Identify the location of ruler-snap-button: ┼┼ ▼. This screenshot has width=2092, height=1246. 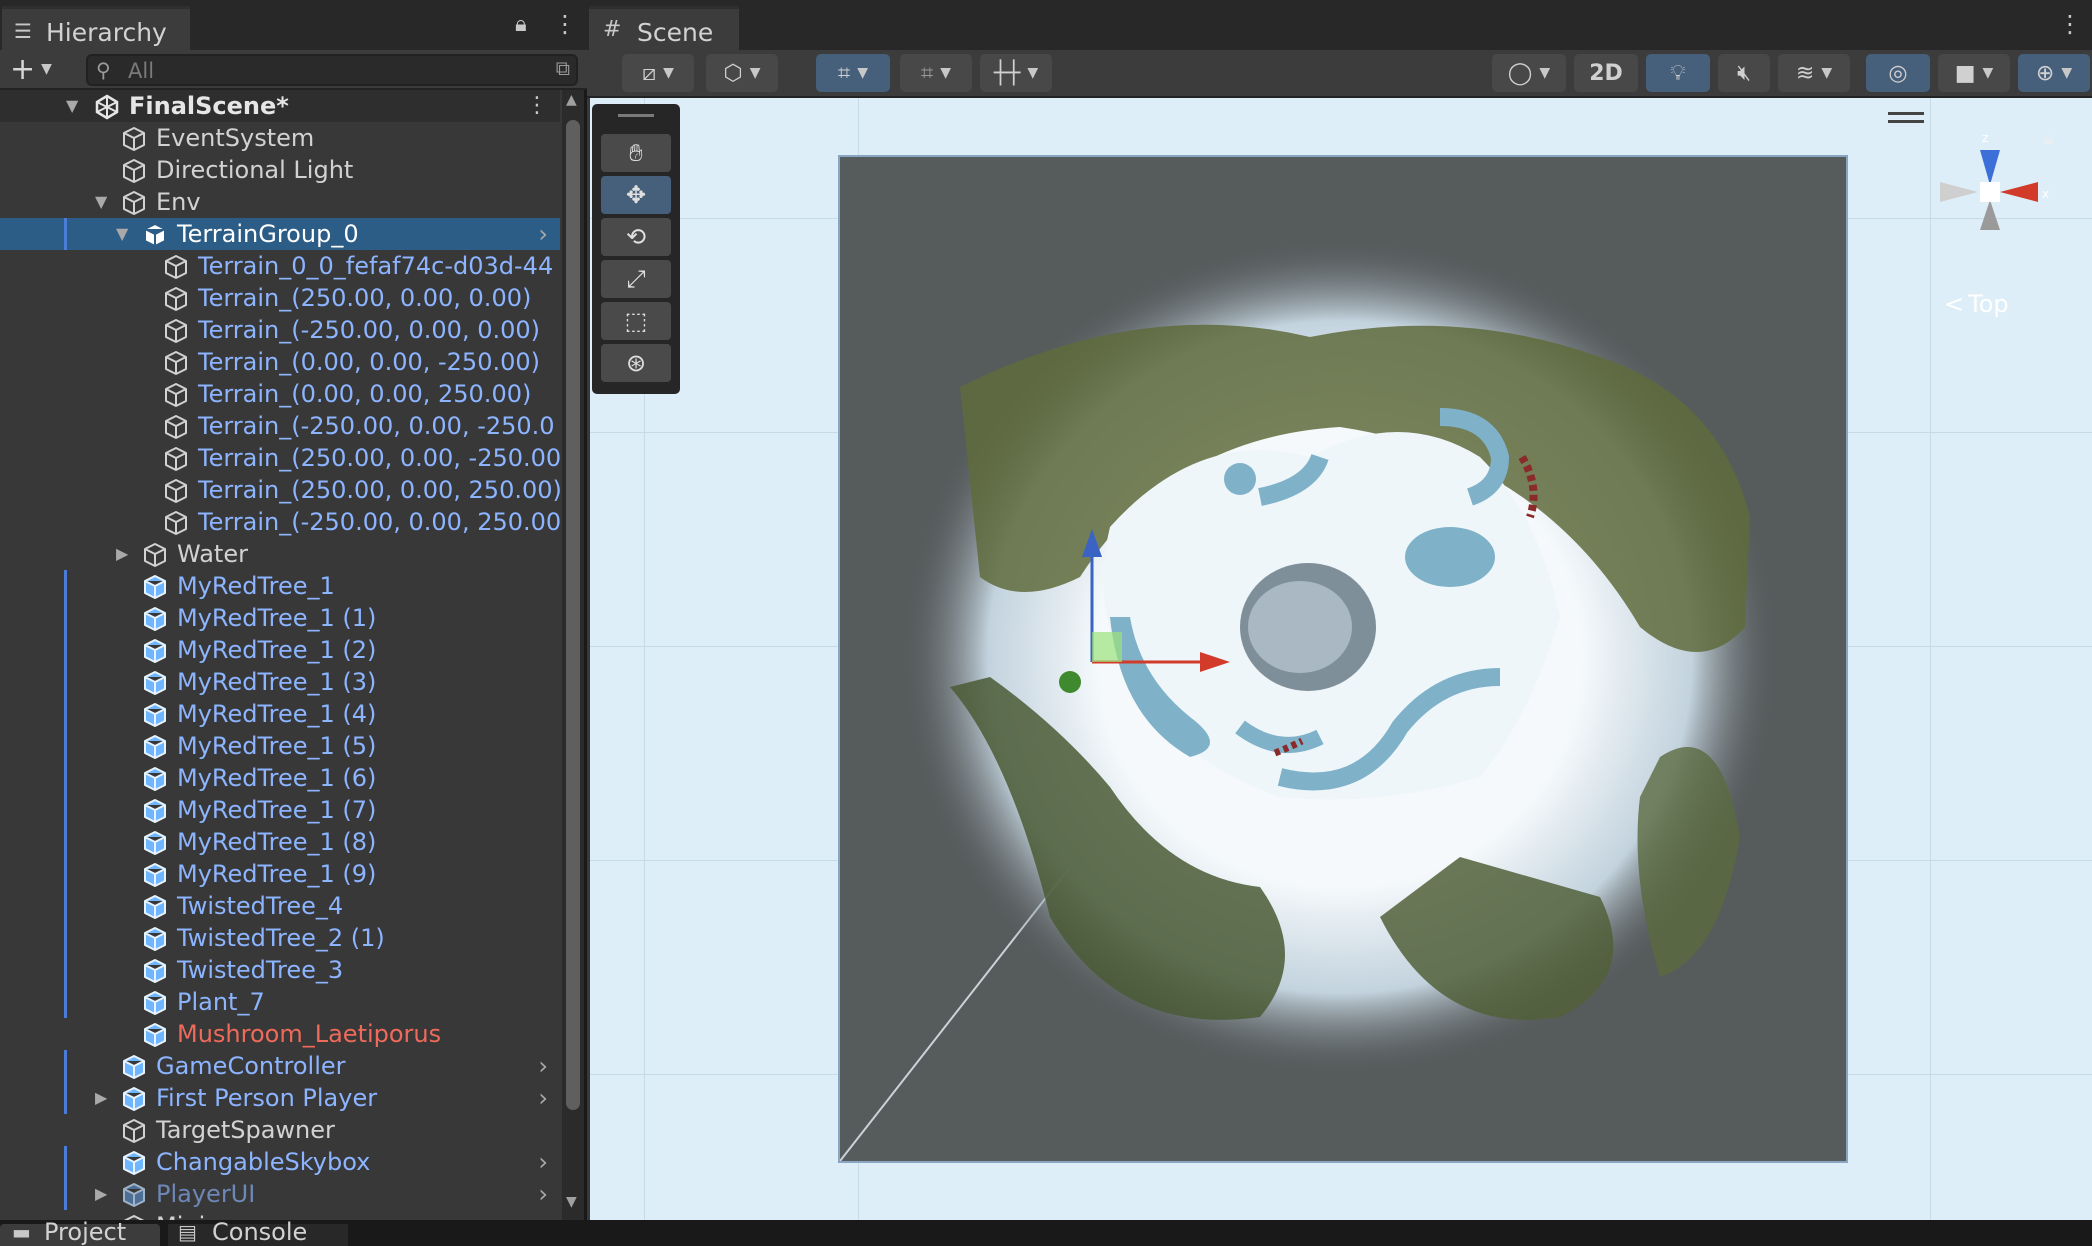
(1016, 73).